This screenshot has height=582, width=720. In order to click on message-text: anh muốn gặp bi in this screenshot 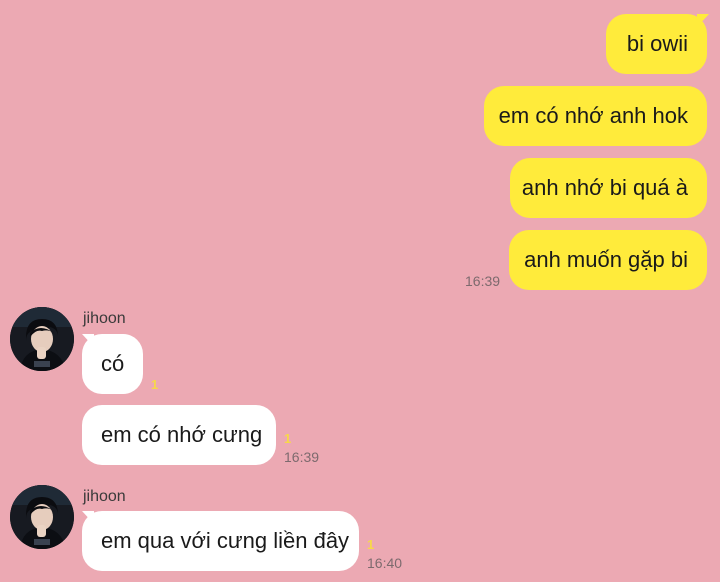, I will do `click(606, 259)`.